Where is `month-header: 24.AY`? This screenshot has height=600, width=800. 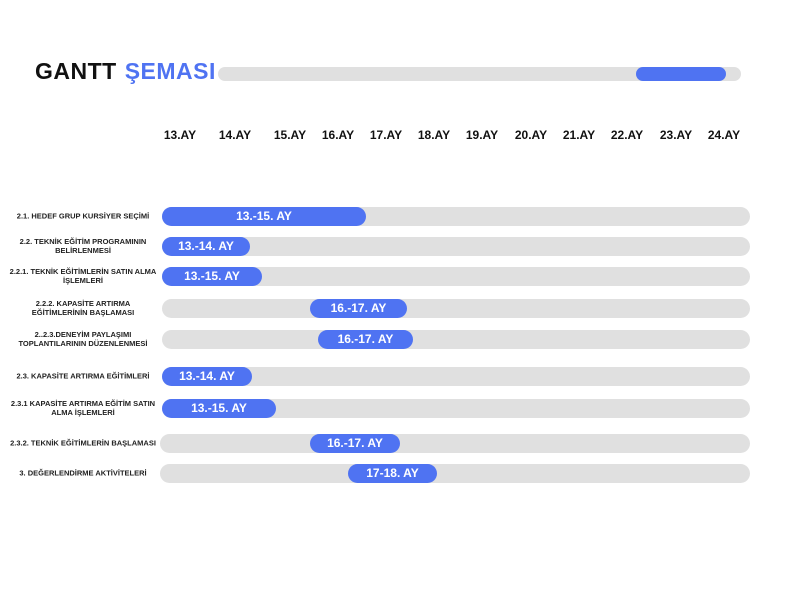 month-header: 24.AY is located at coordinates (724, 135).